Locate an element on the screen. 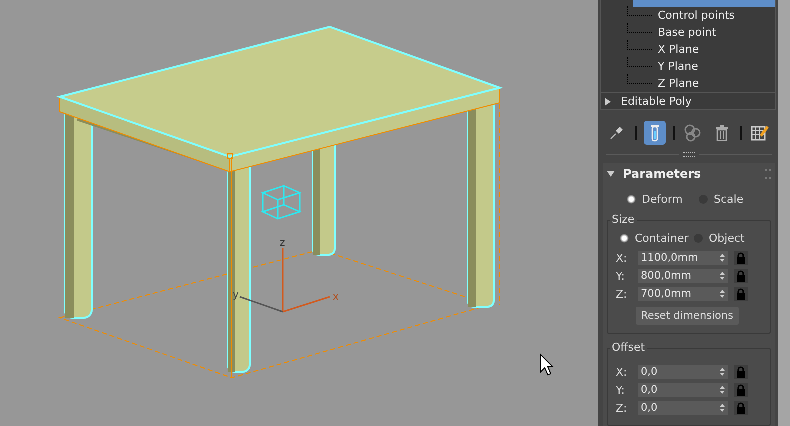 The height and width of the screenshot is (426, 790). spinner-field: 700,0mm is located at coordinates (683, 294).